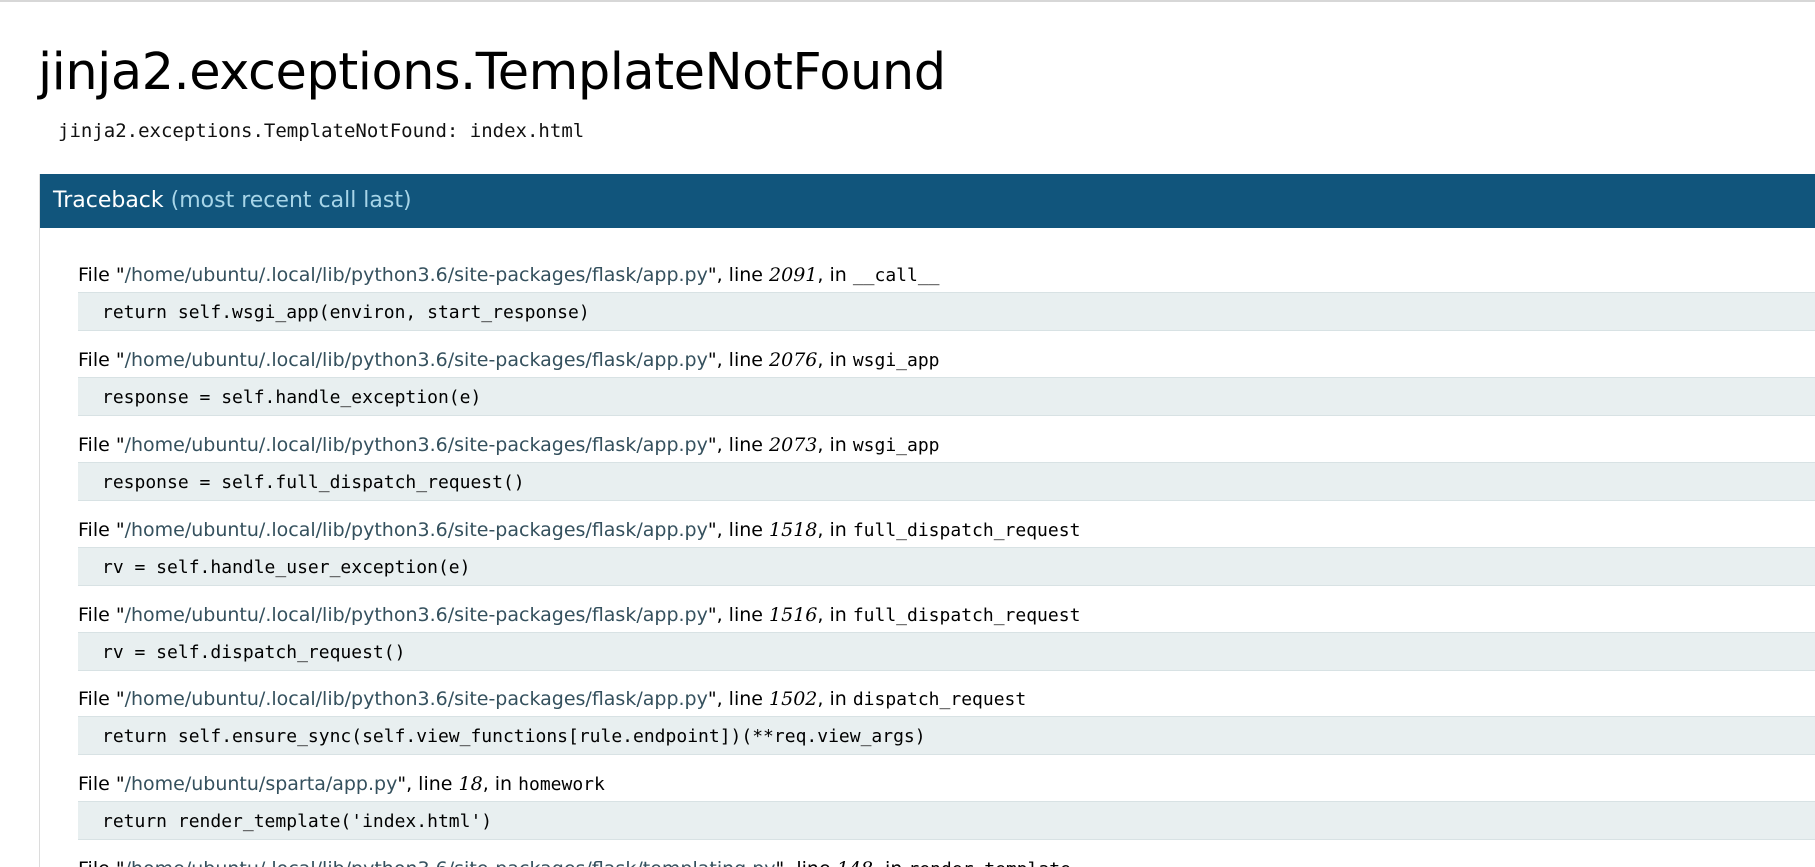 This screenshot has width=1815, height=867. Describe the element at coordinates (855, 862) in the screenshot. I see `frame-lineno: 148` at that location.